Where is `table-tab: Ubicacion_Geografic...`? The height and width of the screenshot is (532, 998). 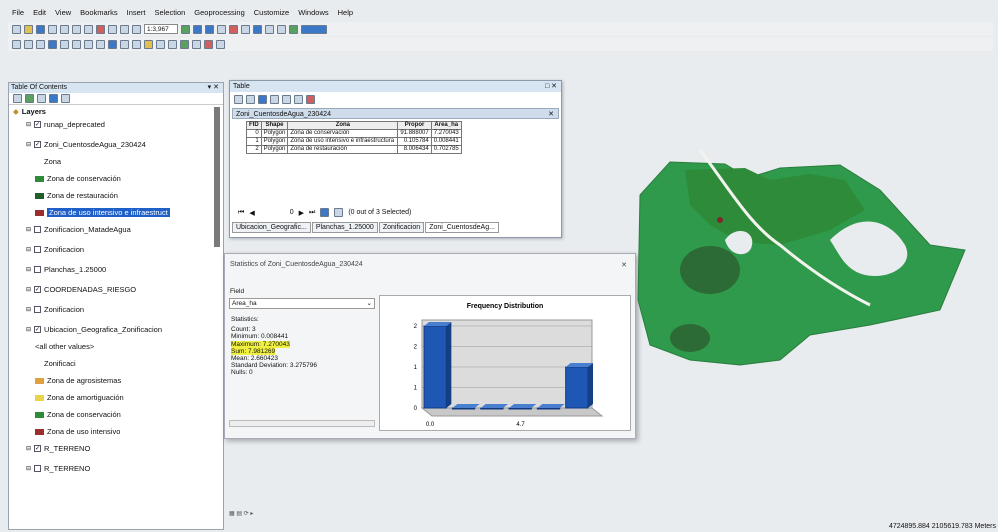
table-tab: Ubicacion_Geografic... is located at coordinates (271, 227).